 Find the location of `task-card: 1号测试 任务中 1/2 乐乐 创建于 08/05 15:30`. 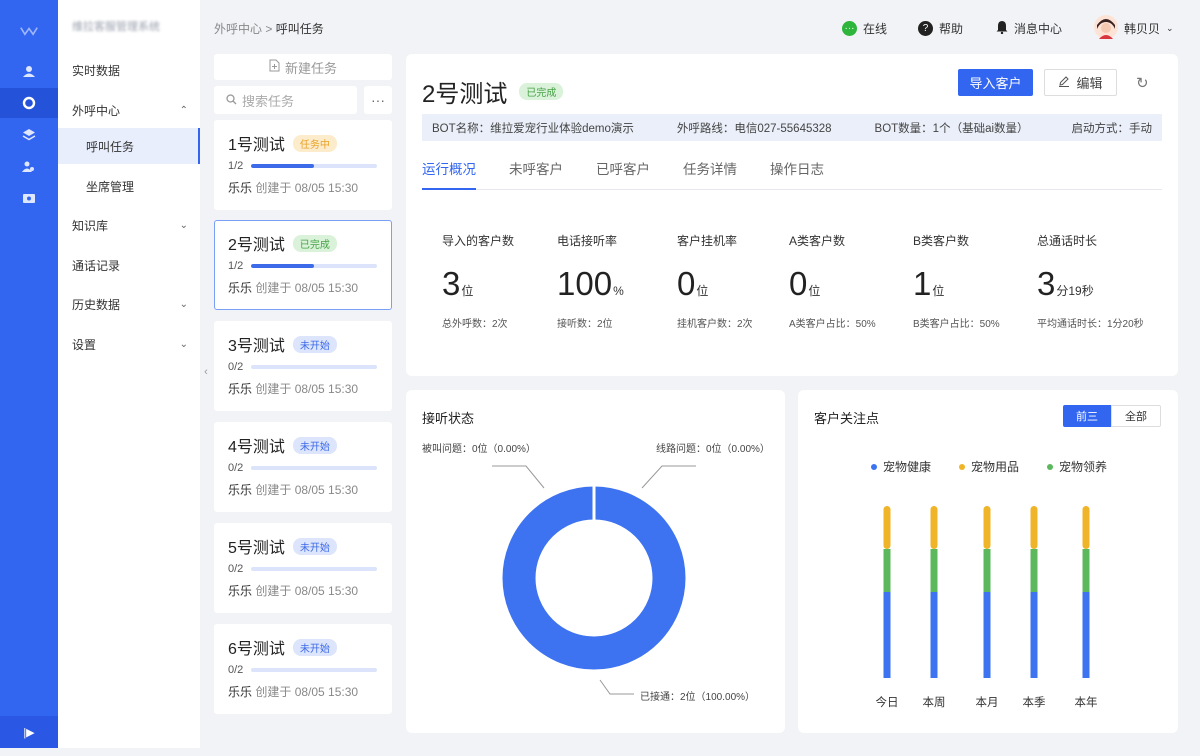

task-card: 1号测试 任务中 1/2 乐乐 创建于 08/05 15:30 is located at coordinates (303, 165).